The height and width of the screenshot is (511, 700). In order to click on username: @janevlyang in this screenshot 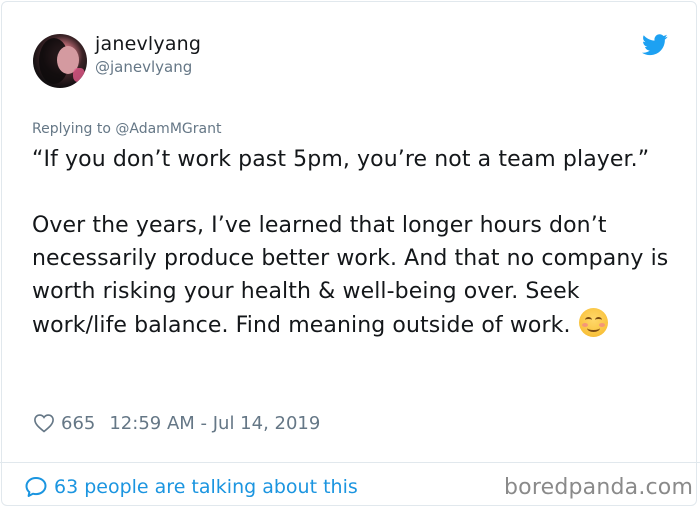, I will do `click(143, 67)`.